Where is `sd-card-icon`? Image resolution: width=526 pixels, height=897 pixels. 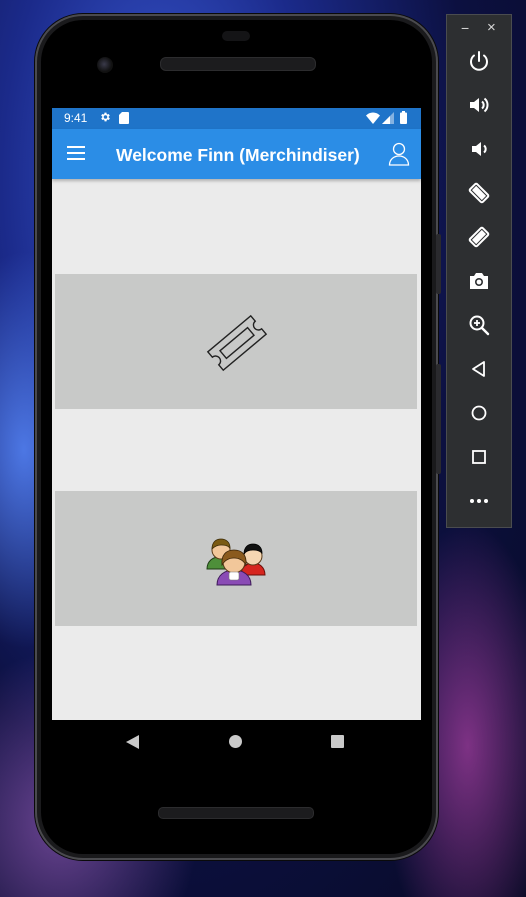
sd-card-icon is located at coordinates (124, 118).